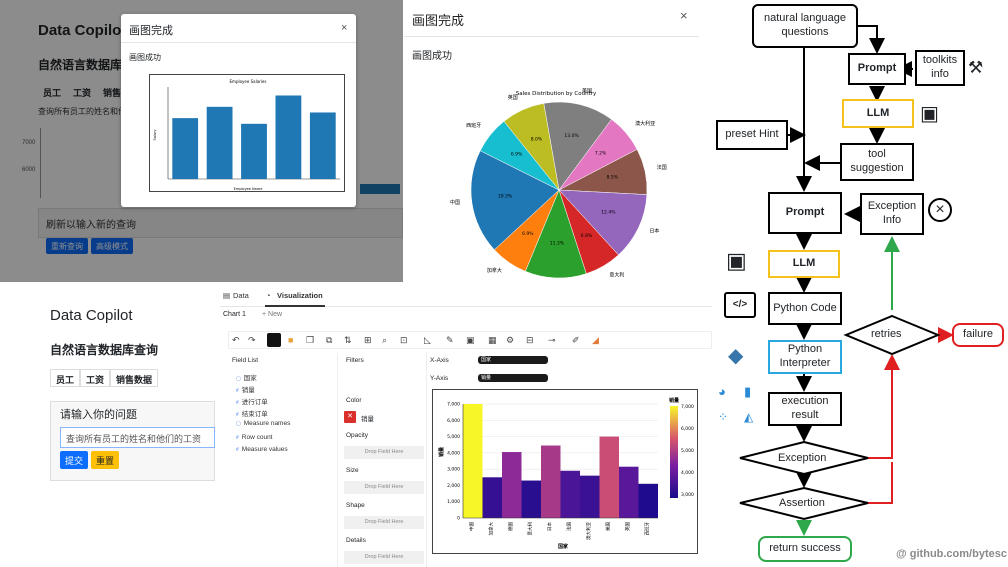 This screenshot has width=1008, height=567. I want to click on pen-icon: ✐, so click(576, 340).